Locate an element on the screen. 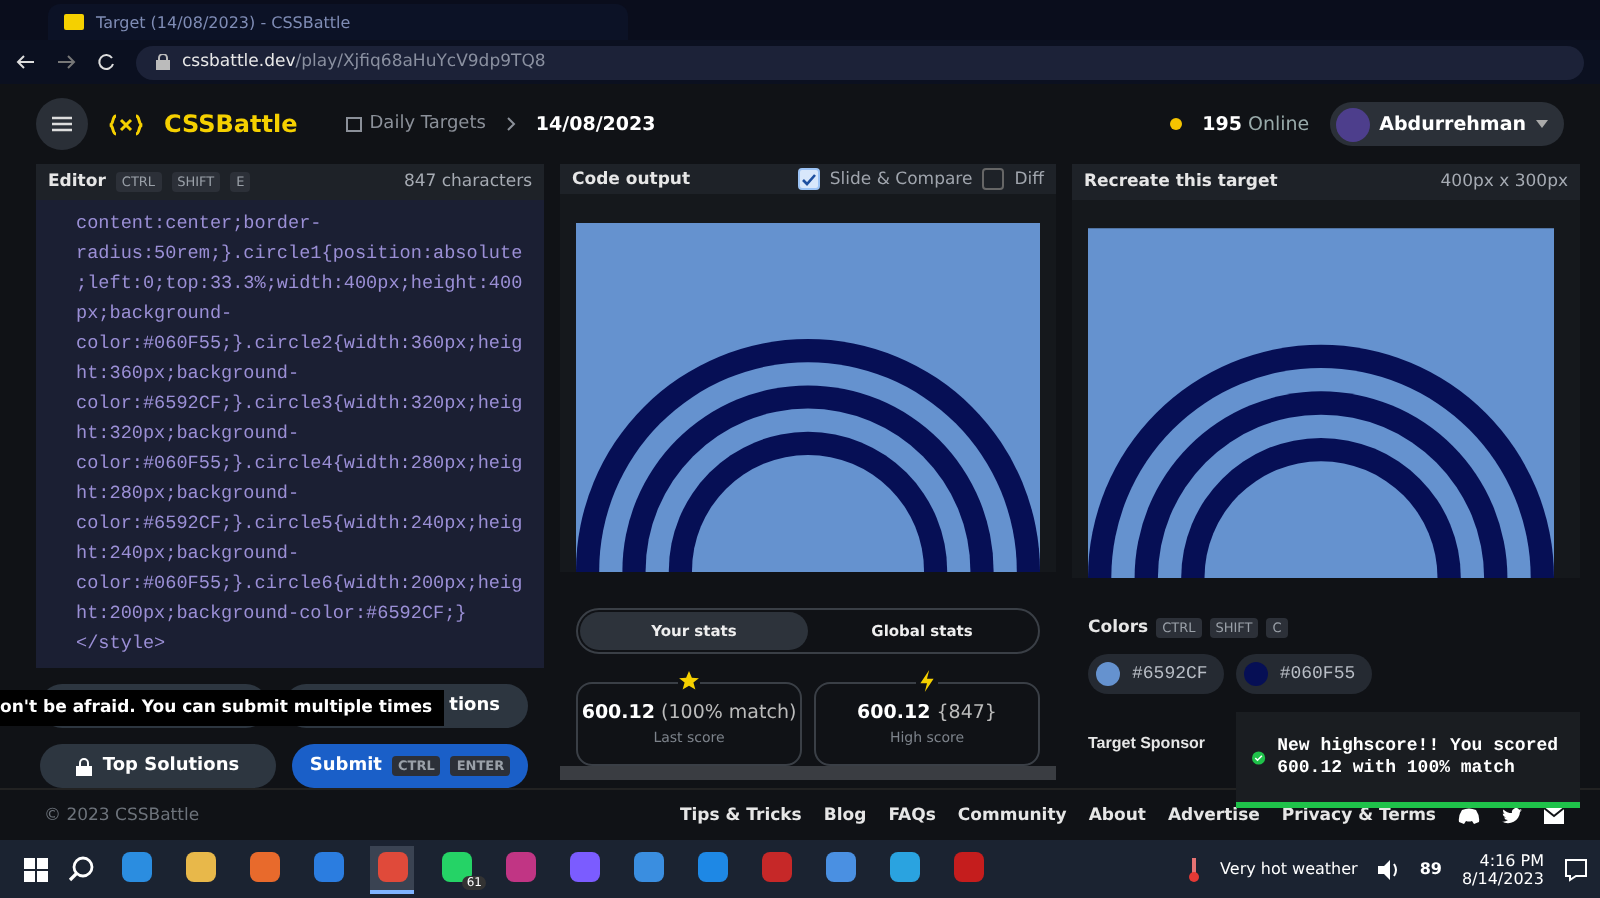  site-favicon is located at coordinates (74, 22).